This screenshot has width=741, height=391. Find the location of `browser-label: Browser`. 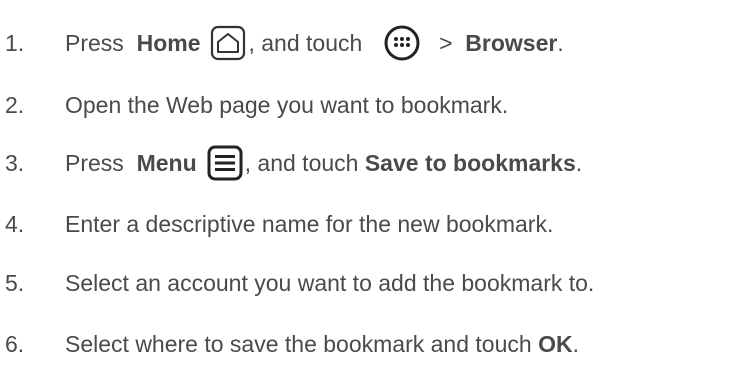

browser-label: Browser is located at coordinates (511, 42).